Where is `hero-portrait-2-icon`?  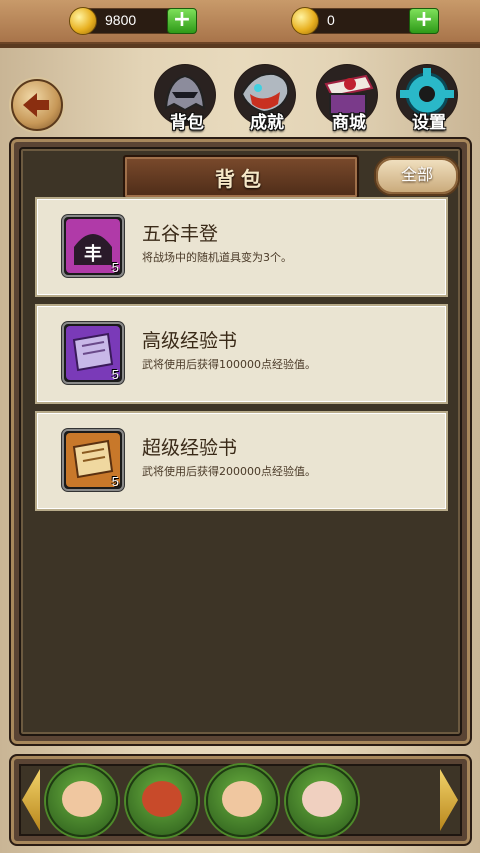 hero-portrait-2-icon is located at coordinates (162, 799).